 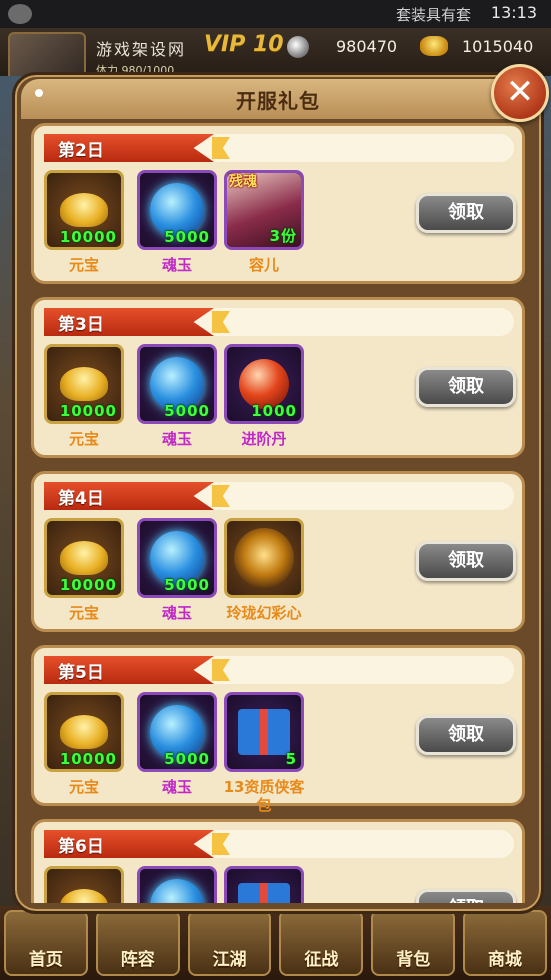 I want to click on reward-item: 1000, so click(x=264, y=384).